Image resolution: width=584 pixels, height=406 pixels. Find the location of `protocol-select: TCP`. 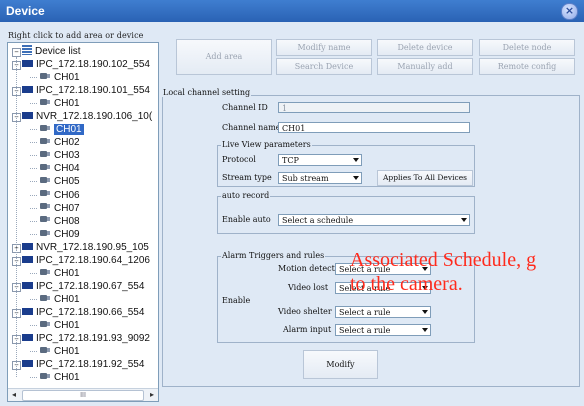

protocol-select: TCP is located at coordinates (320, 160).